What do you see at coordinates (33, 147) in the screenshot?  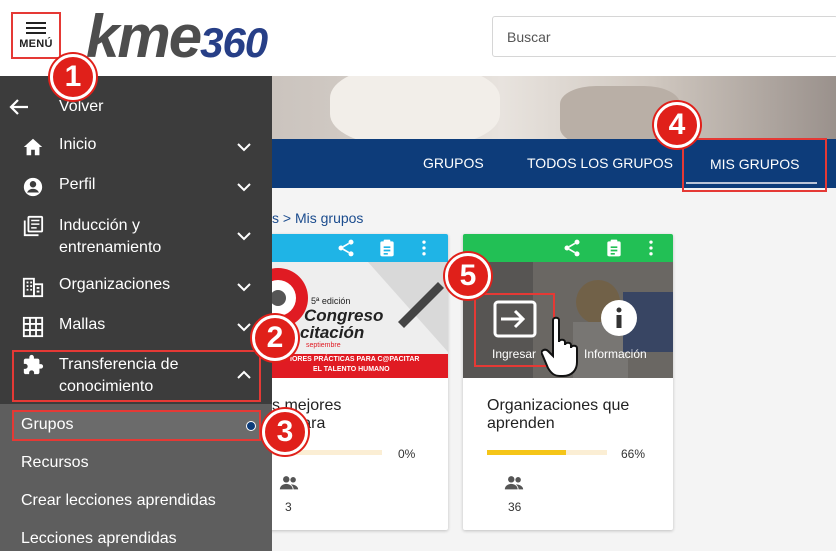 I see `home-icon` at bounding box center [33, 147].